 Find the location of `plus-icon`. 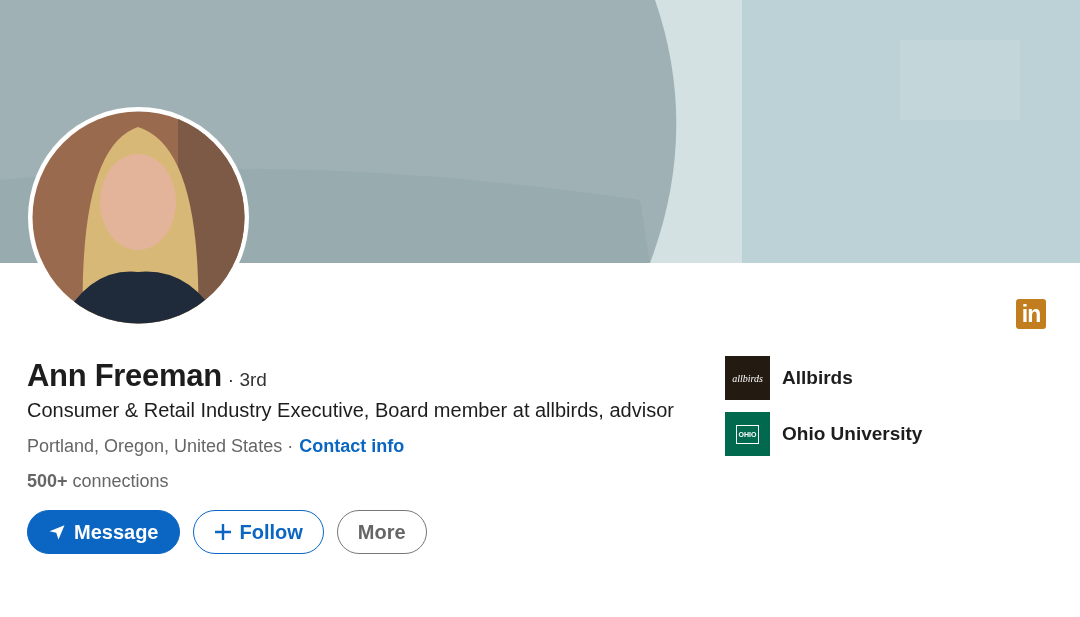

plus-icon is located at coordinates (222, 532).